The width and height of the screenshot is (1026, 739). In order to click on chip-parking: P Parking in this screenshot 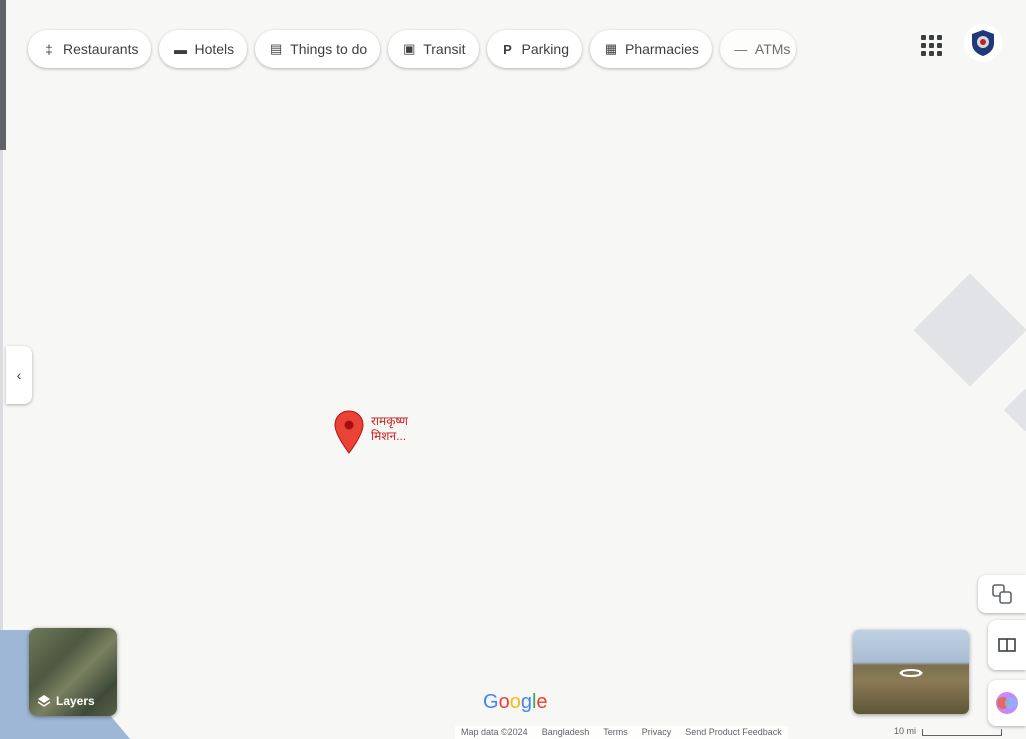, I will do `click(534, 49)`.